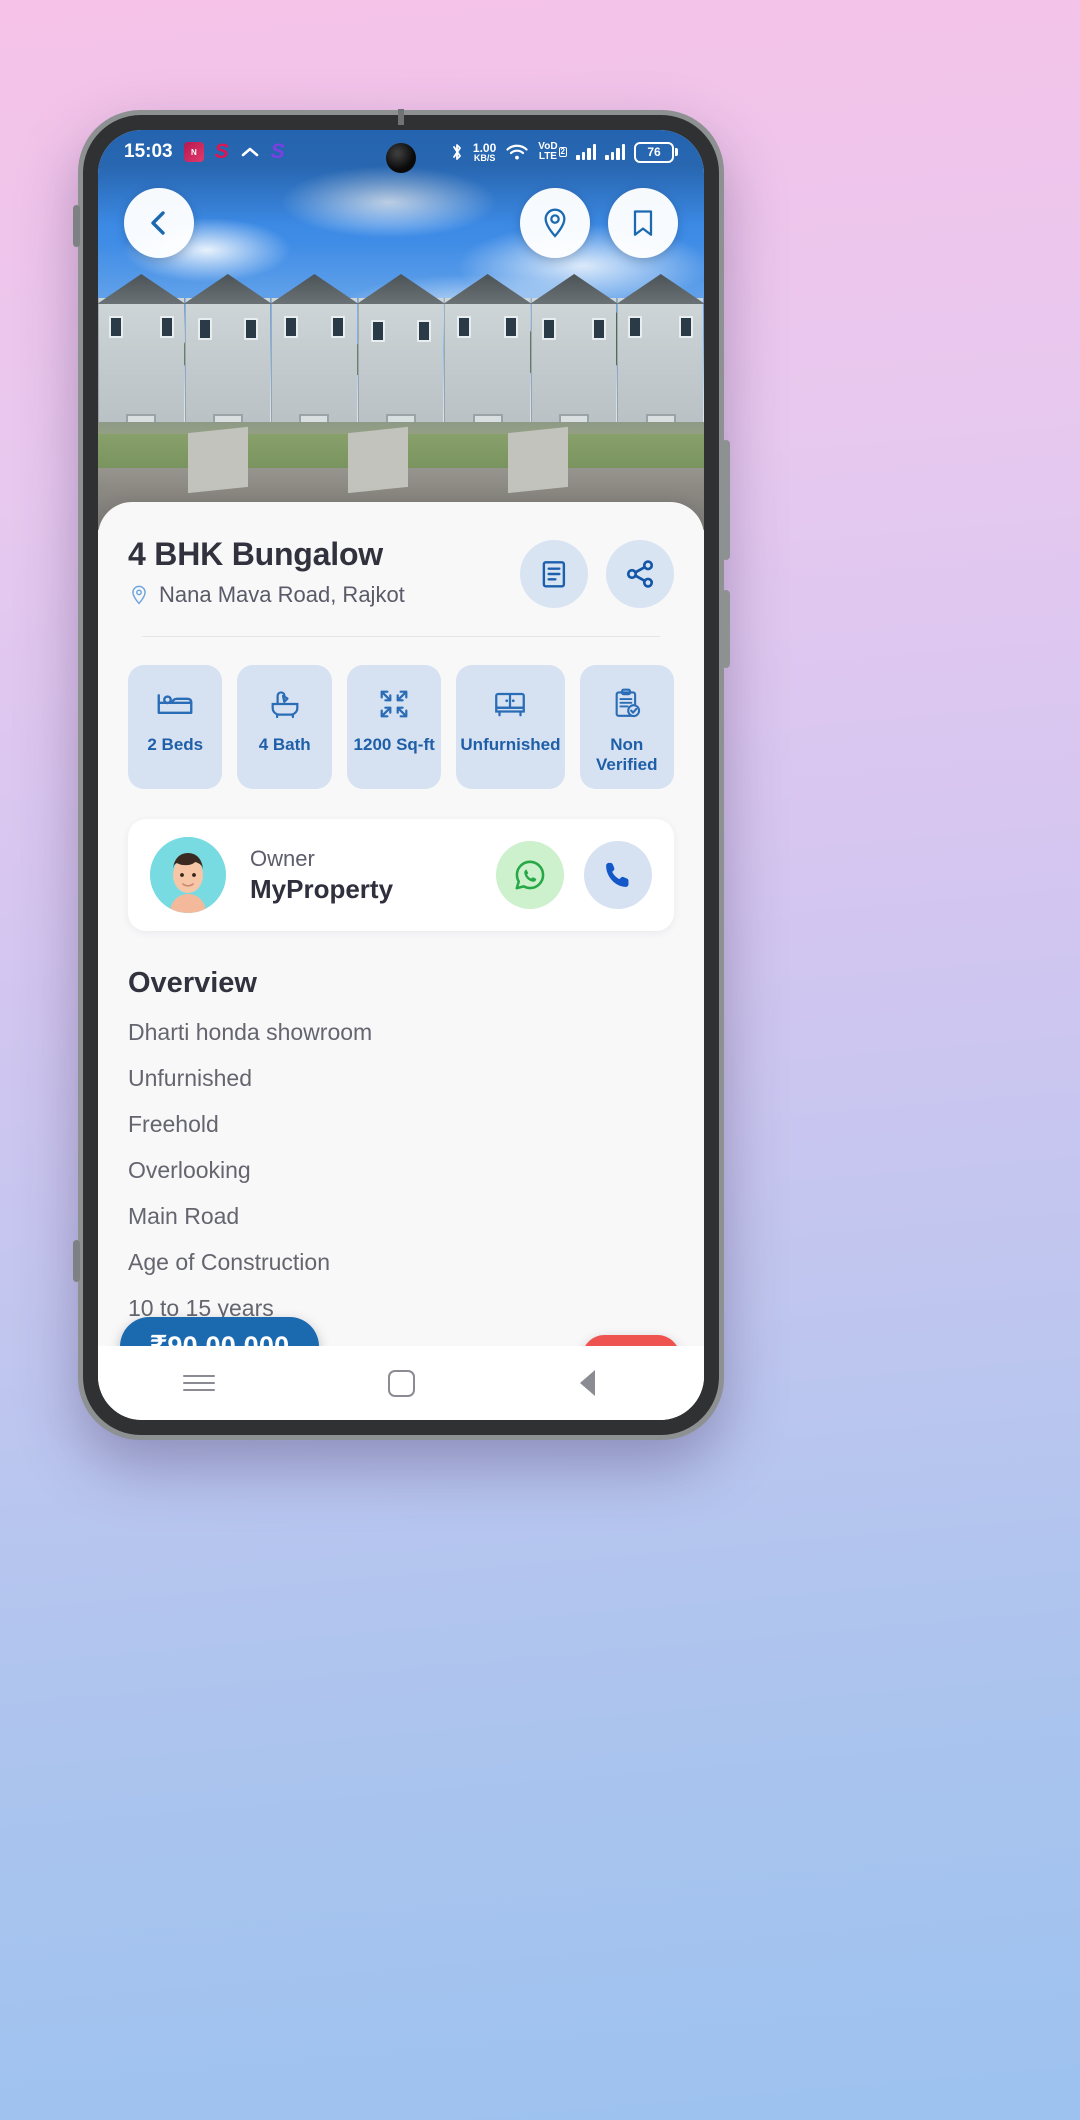 Image resolution: width=1080 pixels, height=2120 pixels. What do you see at coordinates (510, 727) in the screenshot?
I see `chip-furnishing: Unfurnished` at bounding box center [510, 727].